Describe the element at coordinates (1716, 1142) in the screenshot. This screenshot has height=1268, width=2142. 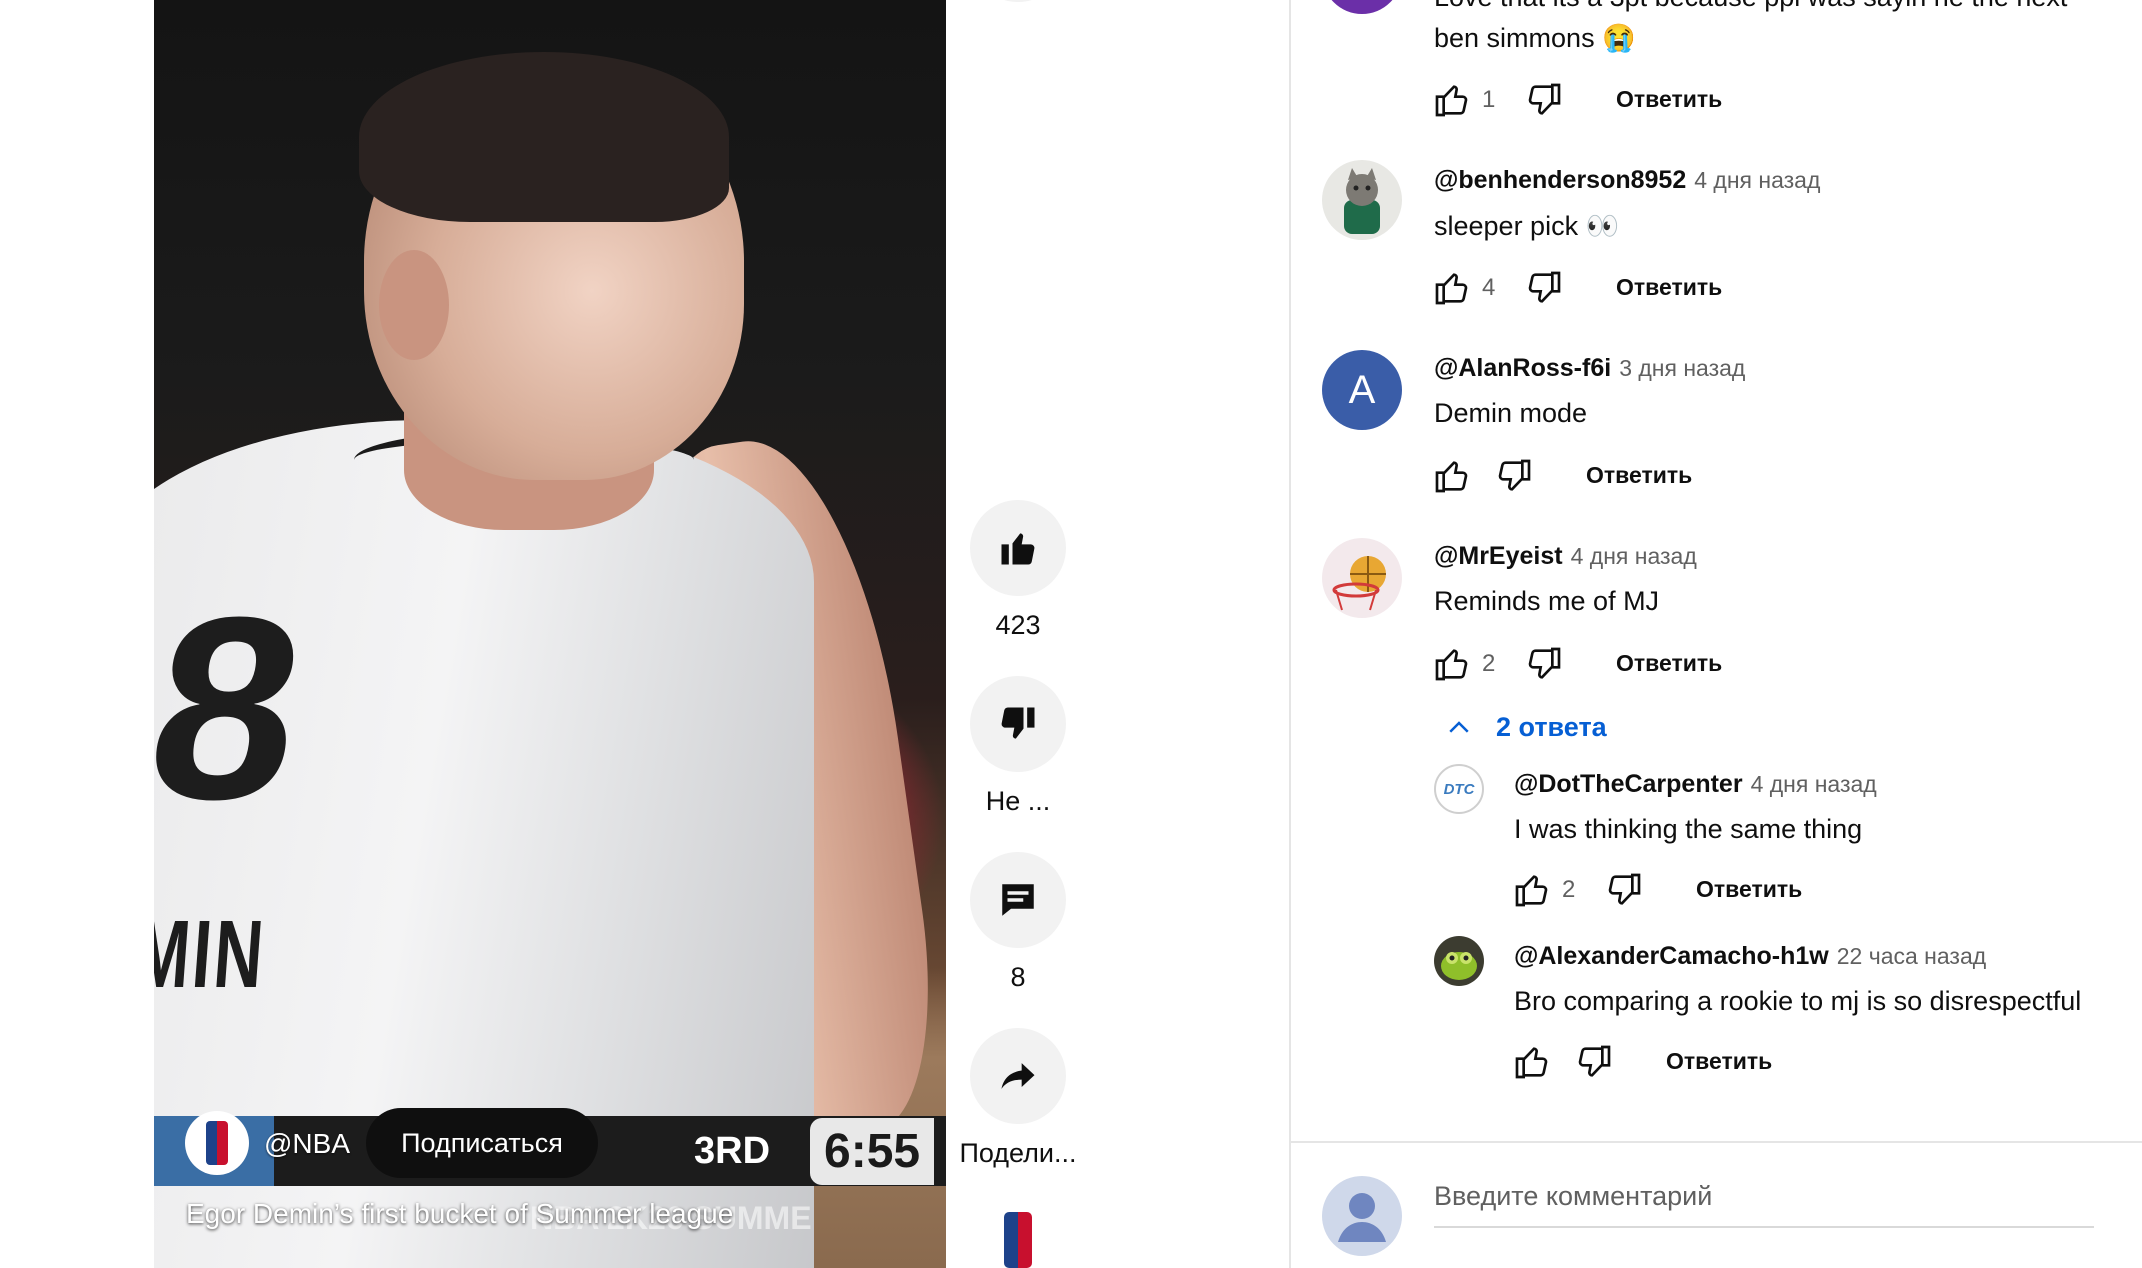
I see `comment-input-divider` at that location.